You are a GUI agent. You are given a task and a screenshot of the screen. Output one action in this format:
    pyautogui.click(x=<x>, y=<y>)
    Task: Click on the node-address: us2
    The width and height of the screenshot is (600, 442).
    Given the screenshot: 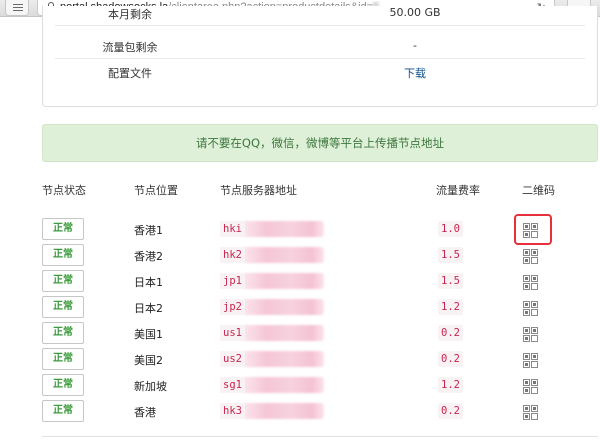 What is the action you would take?
    pyautogui.click(x=232, y=359)
    